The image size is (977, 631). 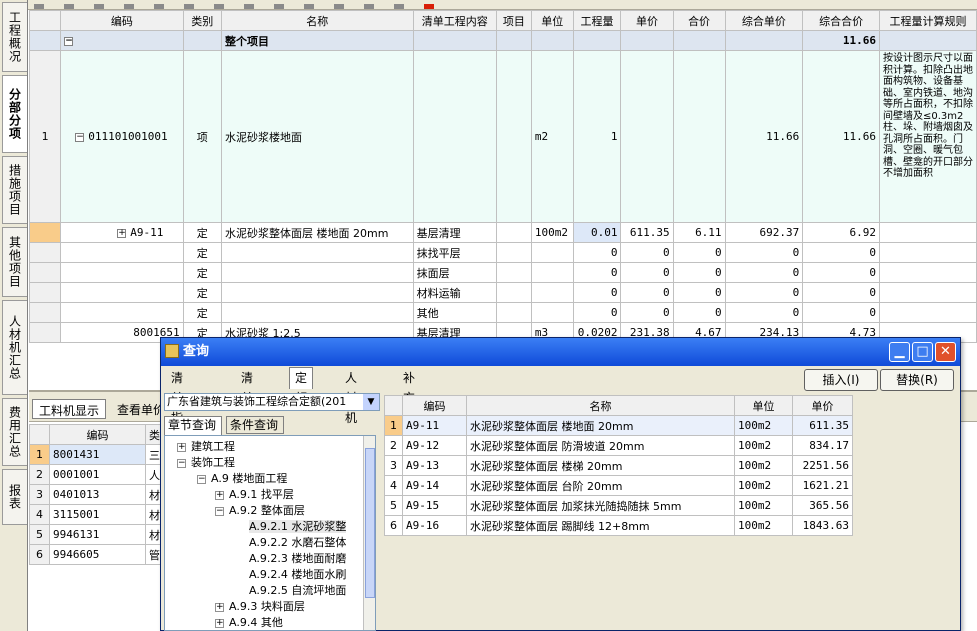 I want to click on tree-node: + A.9.4 其他, so click(x=249, y=622).